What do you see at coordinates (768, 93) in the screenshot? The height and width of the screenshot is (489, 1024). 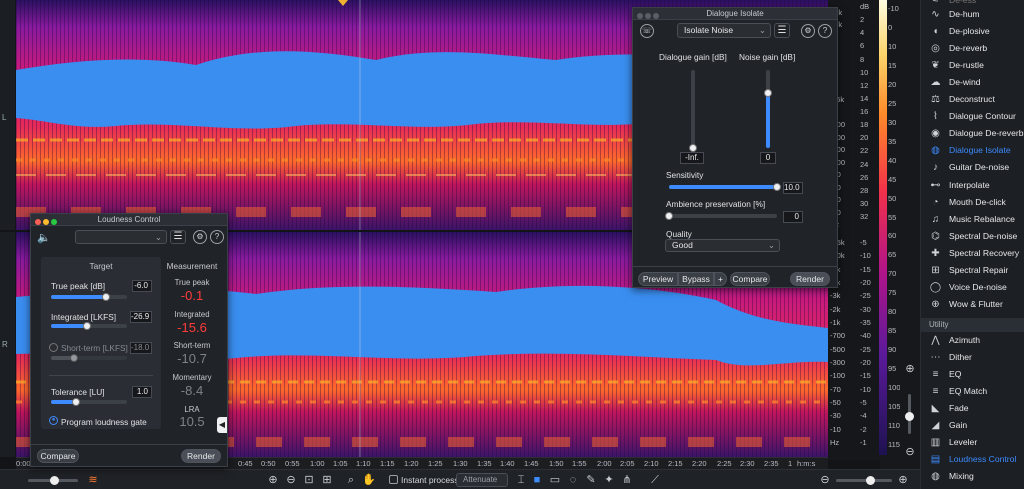 I see `noise-gain-knob` at bounding box center [768, 93].